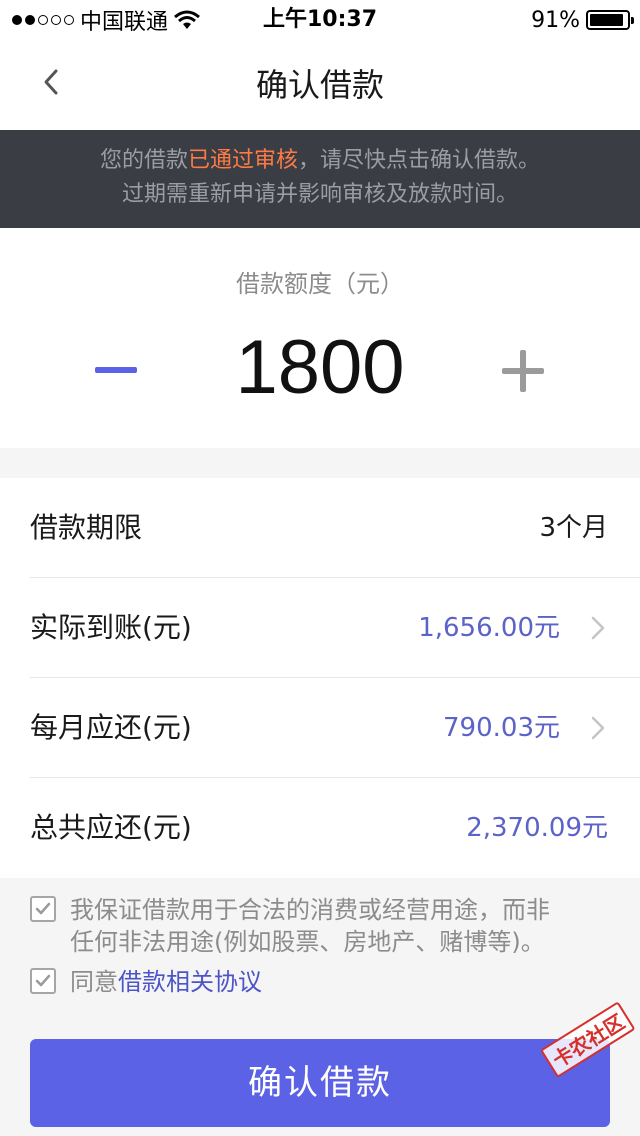  What do you see at coordinates (307, 942) in the screenshot?
I see `guarantee-line-2: 任何非法用途(例如股票、房地产、赌博等)。` at bounding box center [307, 942].